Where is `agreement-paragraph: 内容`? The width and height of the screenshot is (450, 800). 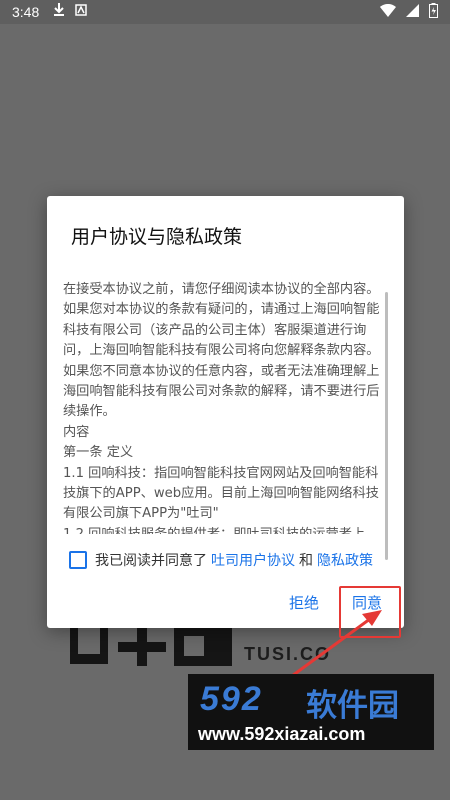
agreement-paragraph: 内容 is located at coordinates (76, 432).